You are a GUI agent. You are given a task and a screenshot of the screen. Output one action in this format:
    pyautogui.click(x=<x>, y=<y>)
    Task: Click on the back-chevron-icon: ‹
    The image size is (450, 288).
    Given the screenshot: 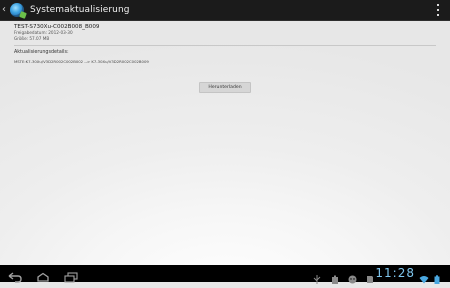 What is the action you would take?
    pyautogui.click(x=5, y=10)
    